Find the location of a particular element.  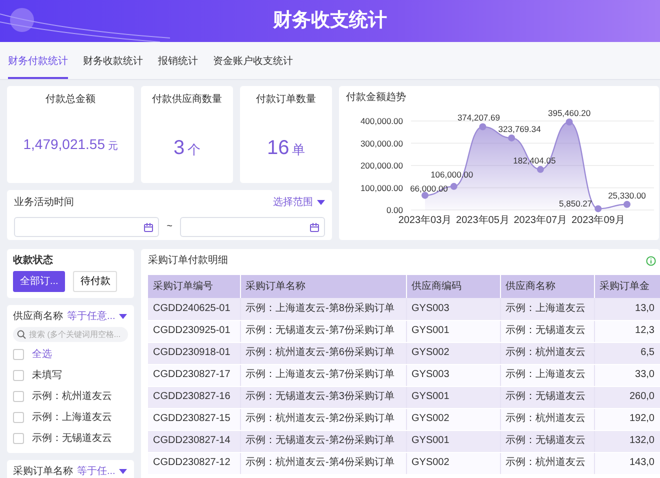

table-cell: CGDD240625-01 is located at coordinates (194, 309).